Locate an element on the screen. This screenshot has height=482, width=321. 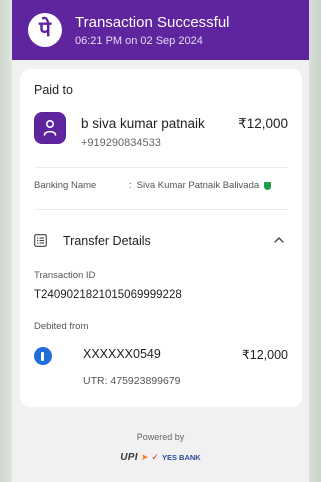
upi-logo: UPI is located at coordinates (129, 457).